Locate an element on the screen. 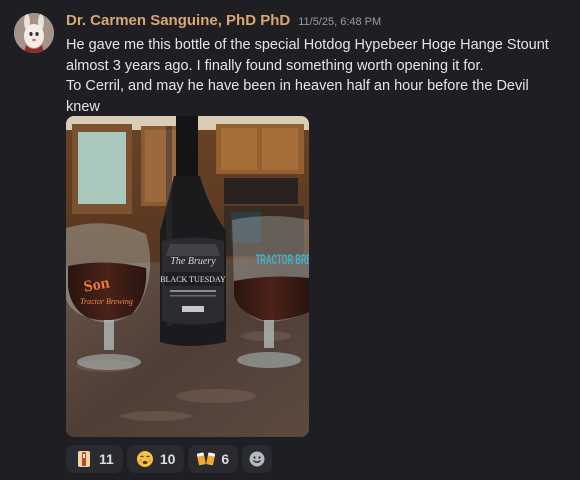  add-reaction-icon is located at coordinates (257, 459).